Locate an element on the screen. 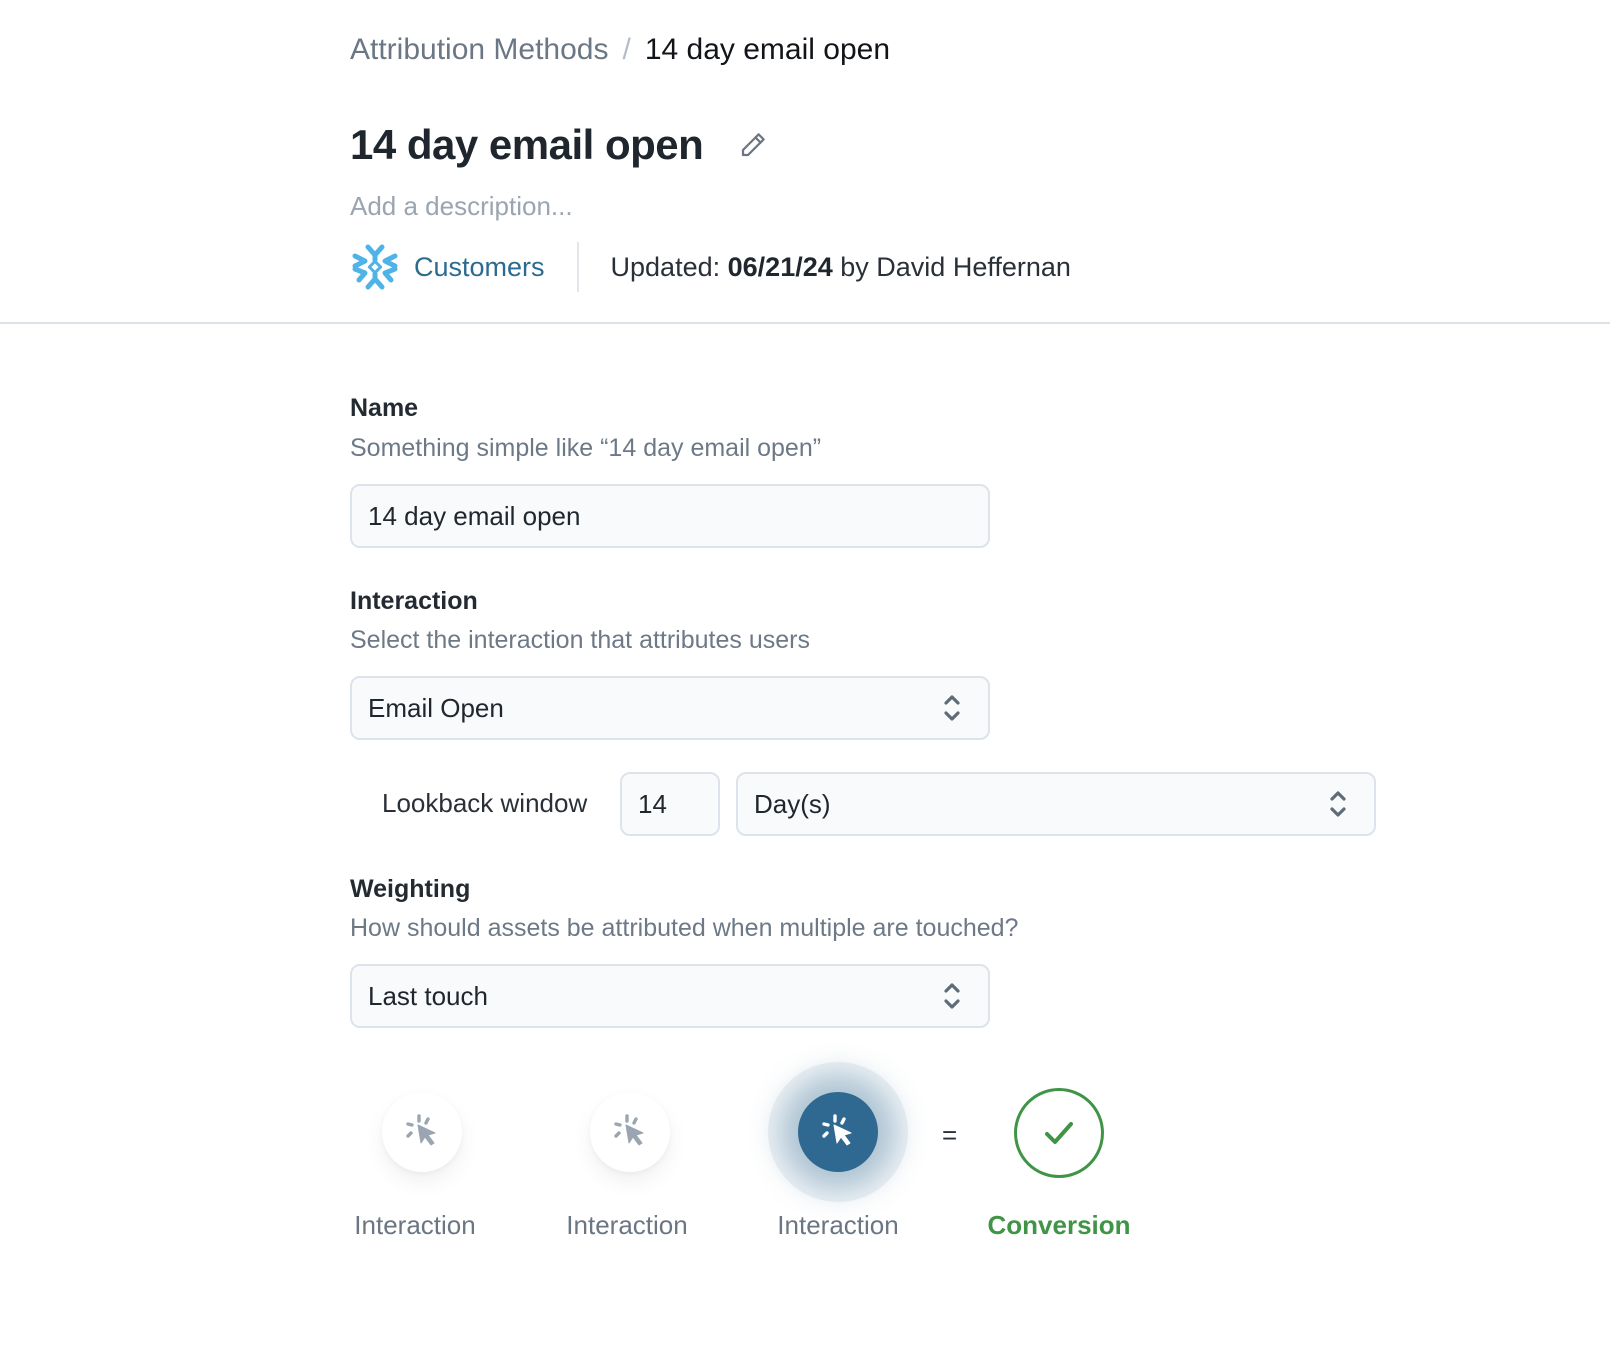  interaction-bubble-active is located at coordinates (838, 1132).